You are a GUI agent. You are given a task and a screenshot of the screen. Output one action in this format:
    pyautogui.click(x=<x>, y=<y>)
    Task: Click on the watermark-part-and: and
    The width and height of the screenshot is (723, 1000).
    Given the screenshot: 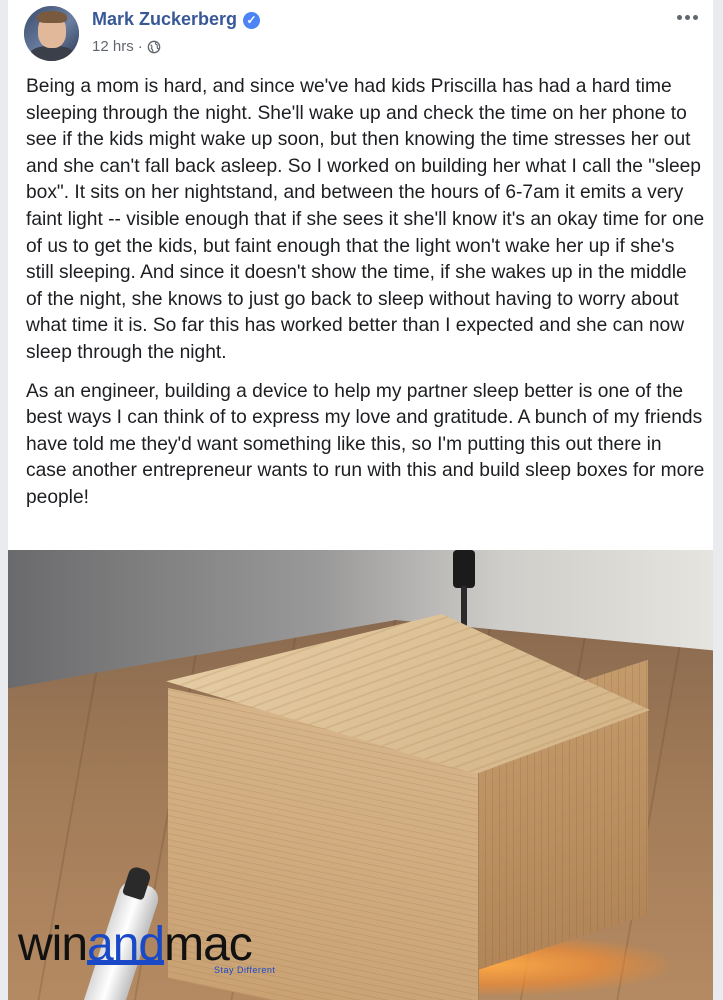 What is the action you would take?
    pyautogui.click(x=126, y=944)
    